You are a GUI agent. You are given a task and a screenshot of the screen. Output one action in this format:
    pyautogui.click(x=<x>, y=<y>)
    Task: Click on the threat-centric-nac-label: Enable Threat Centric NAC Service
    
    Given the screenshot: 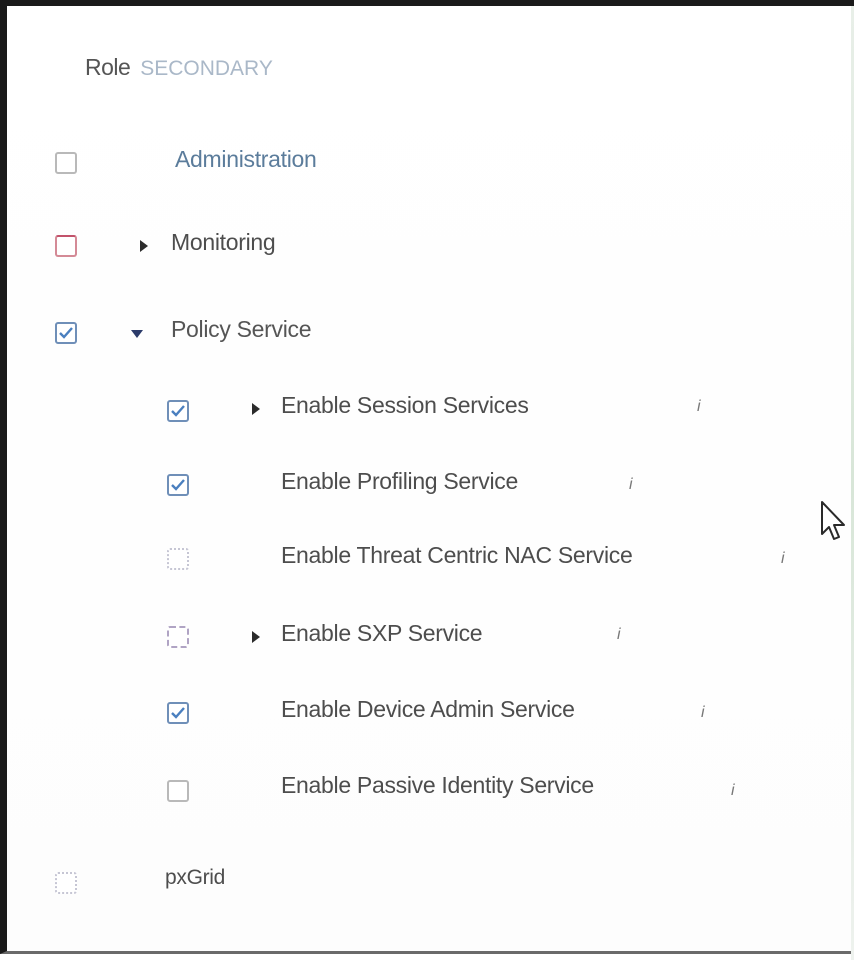 What is the action you would take?
    pyautogui.click(x=457, y=555)
    